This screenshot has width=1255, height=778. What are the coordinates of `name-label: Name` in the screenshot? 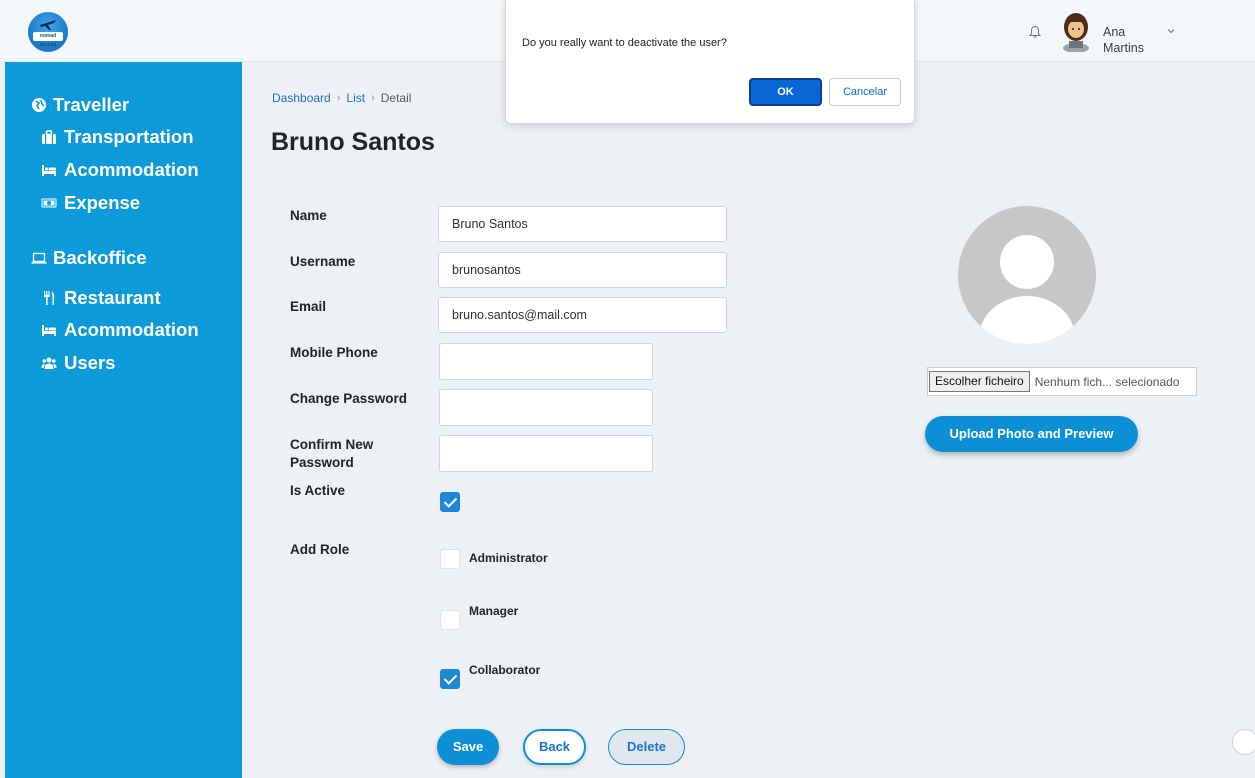 It's located at (308, 215).